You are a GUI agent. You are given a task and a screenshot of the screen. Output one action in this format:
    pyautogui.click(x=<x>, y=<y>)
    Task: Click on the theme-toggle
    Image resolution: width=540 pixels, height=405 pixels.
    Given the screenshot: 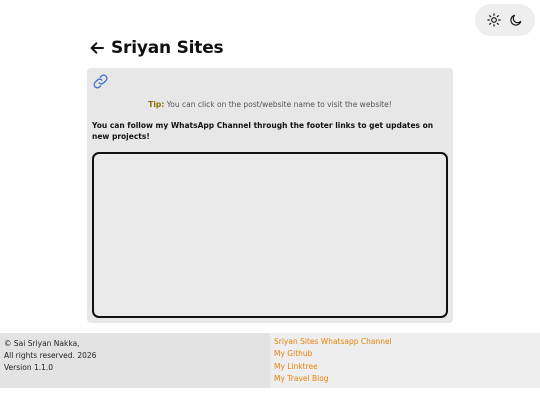 What is the action you would take?
    pyautogui.click(x=505, y=20)
    